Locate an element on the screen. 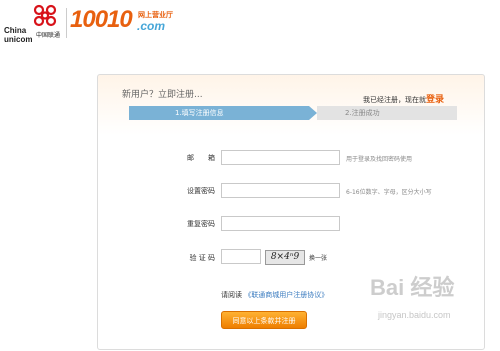 This screenshot has width=500, height=351. step-2-label: 2.注册成功 is located at coordinates (362, 113).